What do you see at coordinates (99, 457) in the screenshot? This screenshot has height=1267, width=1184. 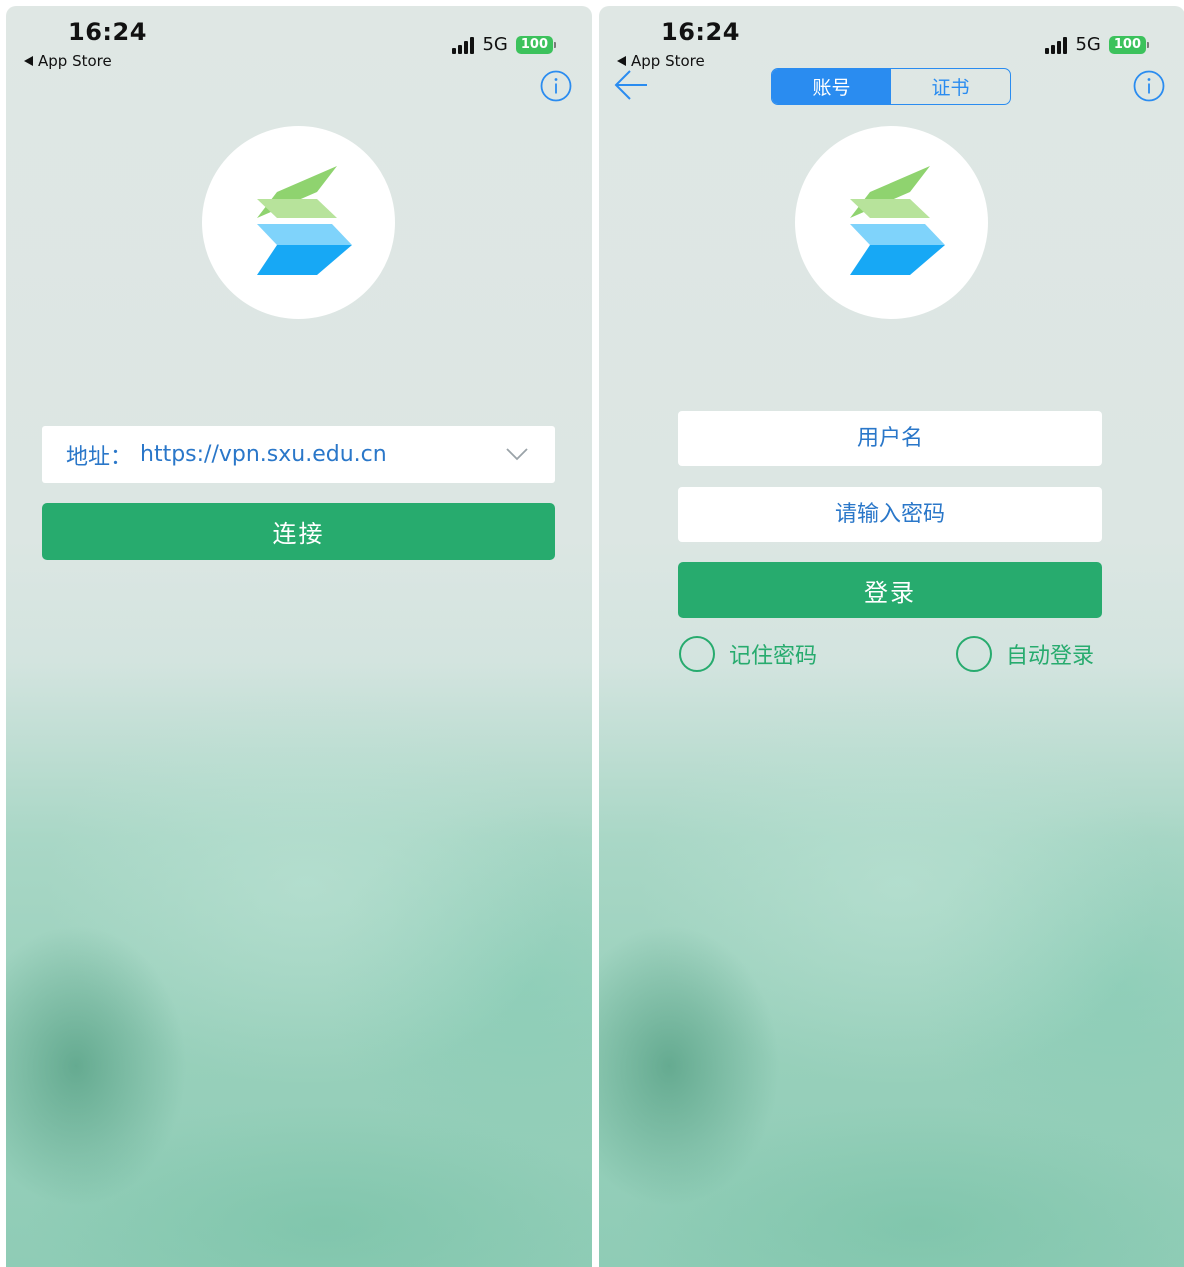 I see `address-label: 地址：` at bounding box center [99, 457].